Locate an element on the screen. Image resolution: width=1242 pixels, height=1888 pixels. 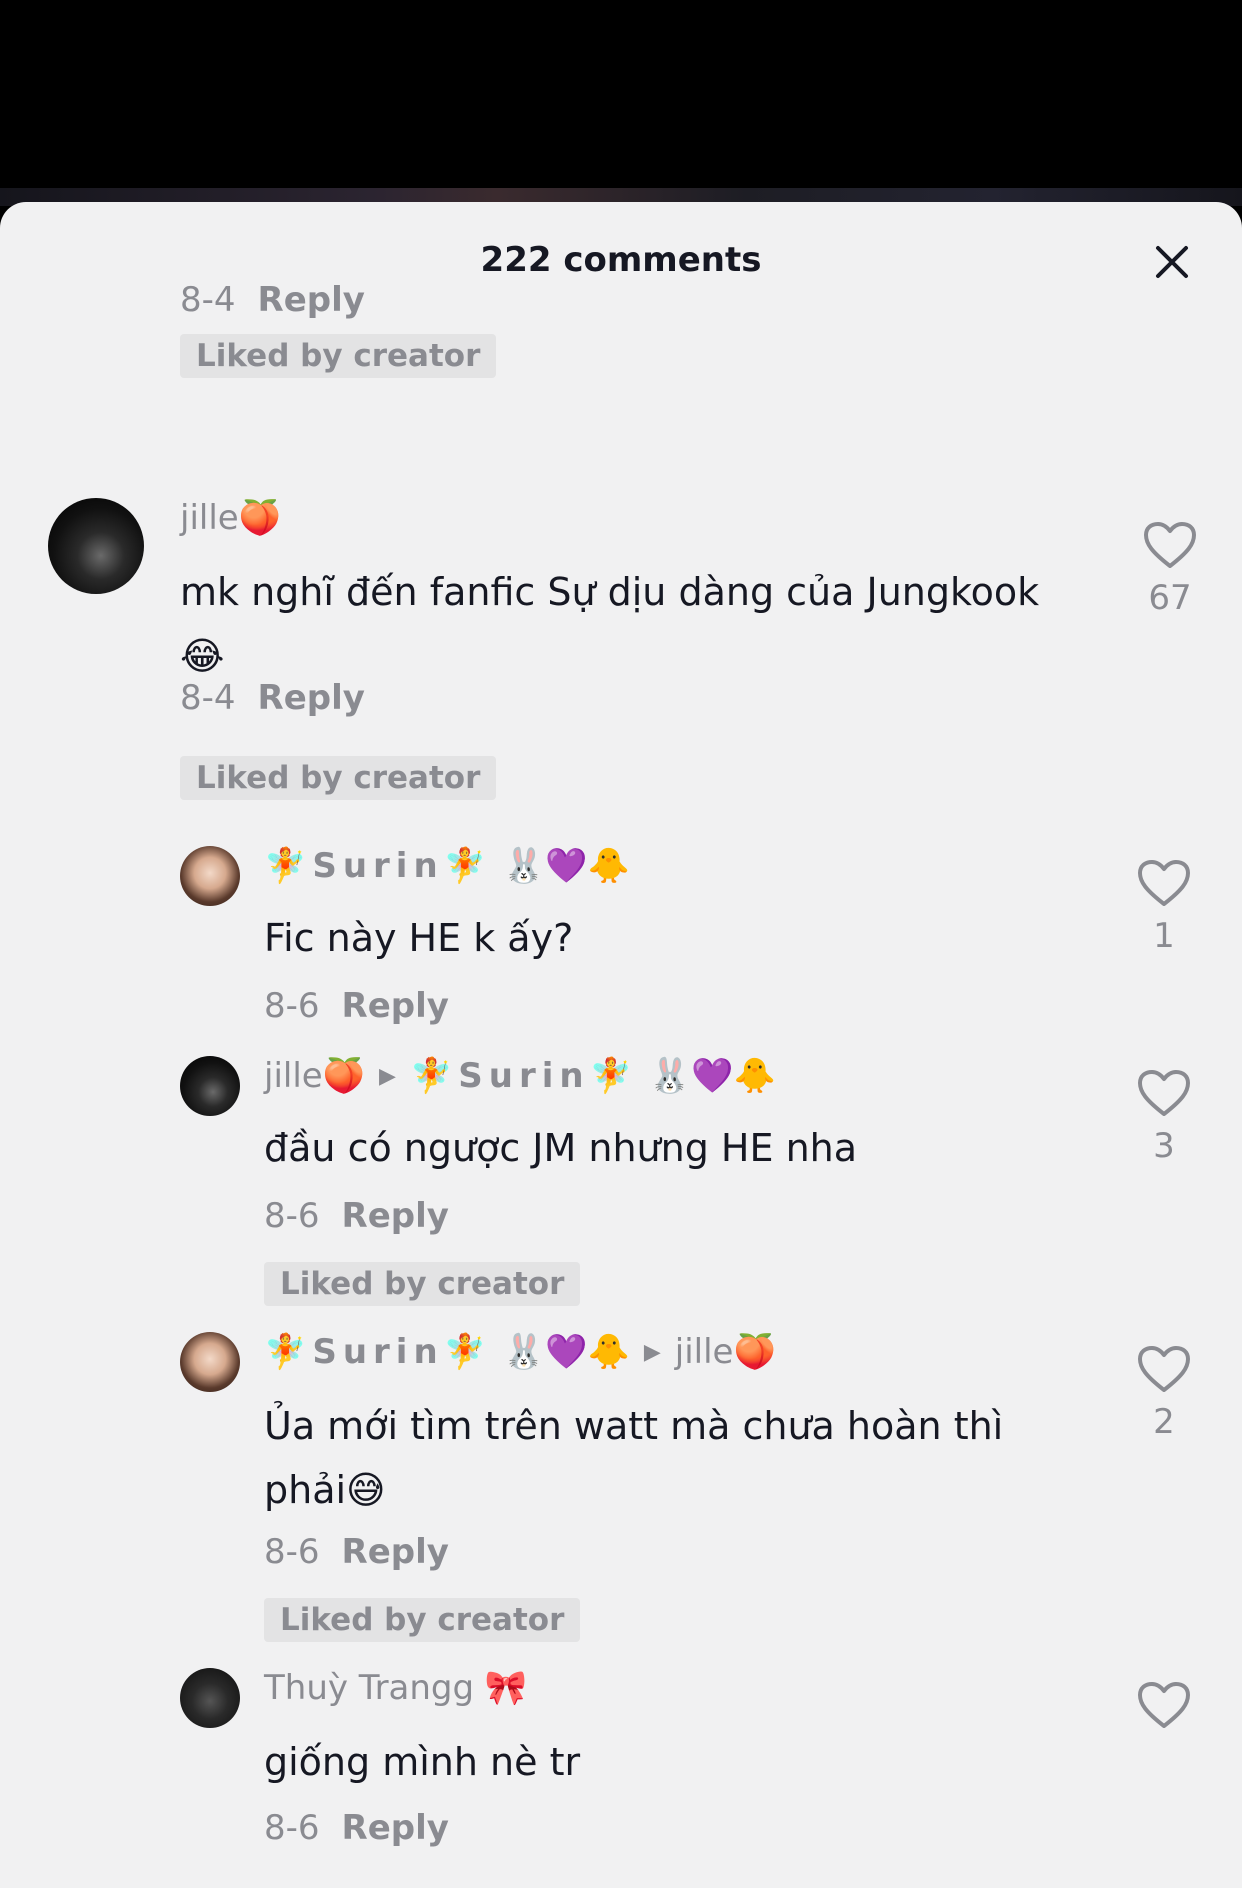
comment-text: giống mình nè tr is located at coordinates (422, 1762).